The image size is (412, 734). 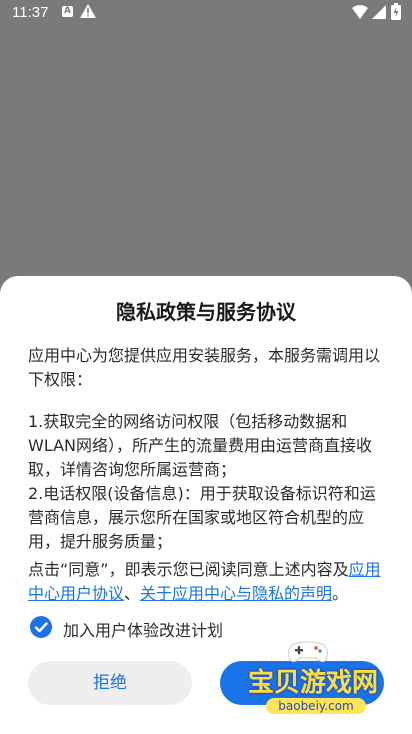 I want to click on watermark-url: baobeiy.com, so click(x=316, y=706).